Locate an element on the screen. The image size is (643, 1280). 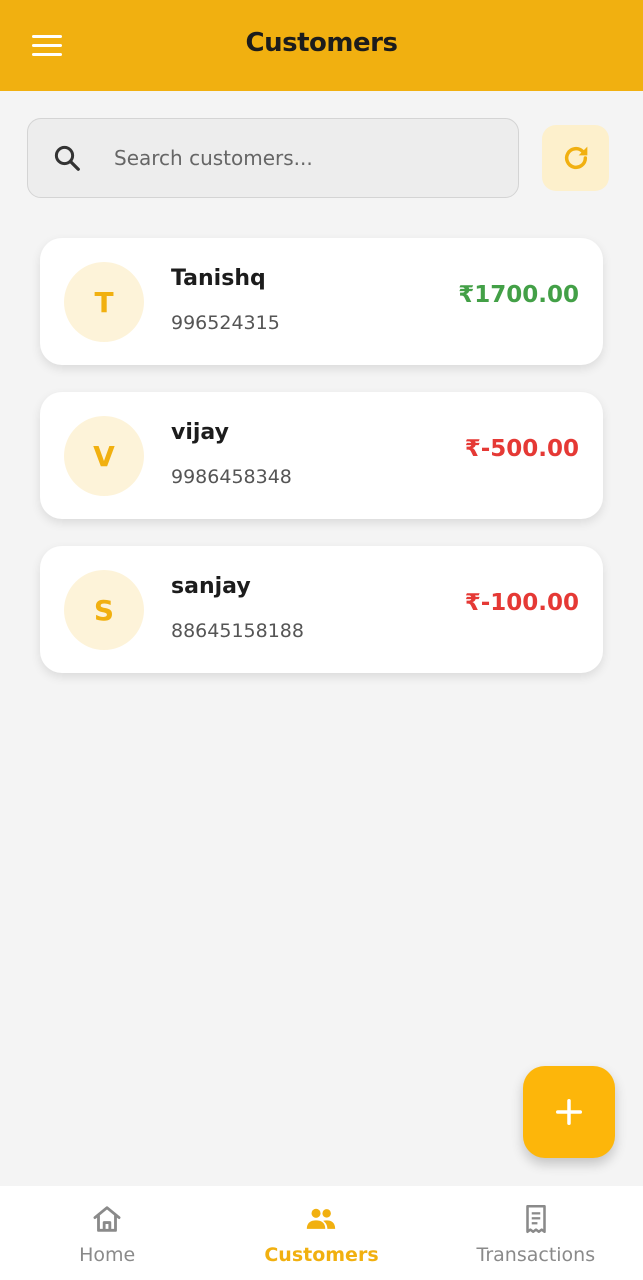
nav-item-transactions: Transactions is located at coordinates (536, 1233).